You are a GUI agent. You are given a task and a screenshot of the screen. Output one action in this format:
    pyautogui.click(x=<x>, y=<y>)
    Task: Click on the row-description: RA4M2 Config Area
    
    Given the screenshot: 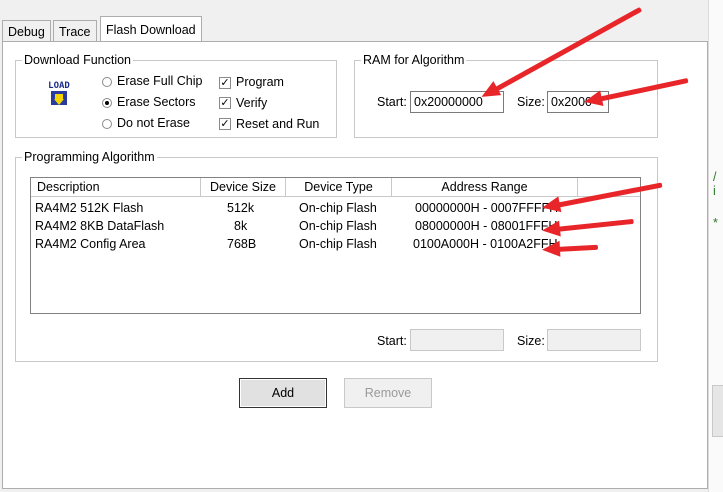 What is the action you would take?
    pyautogui.click(x=90, y=244)
    